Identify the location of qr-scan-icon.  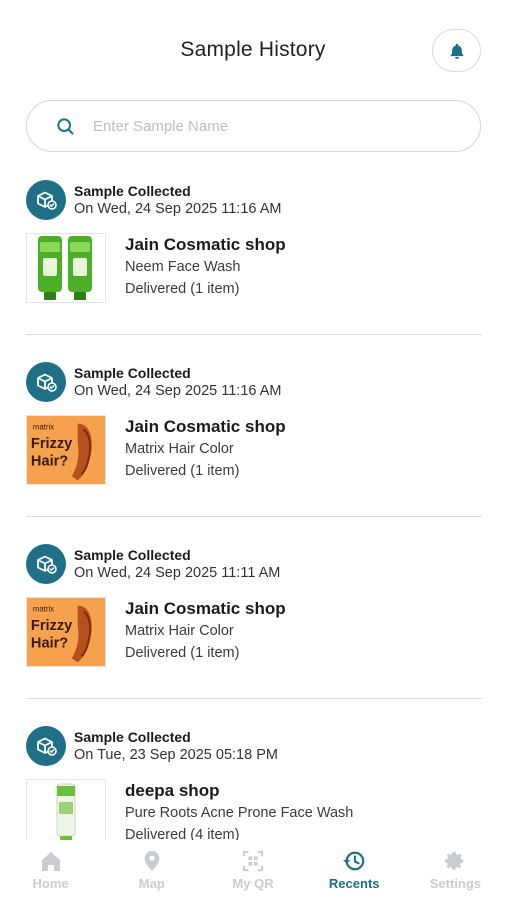
(253, 861).